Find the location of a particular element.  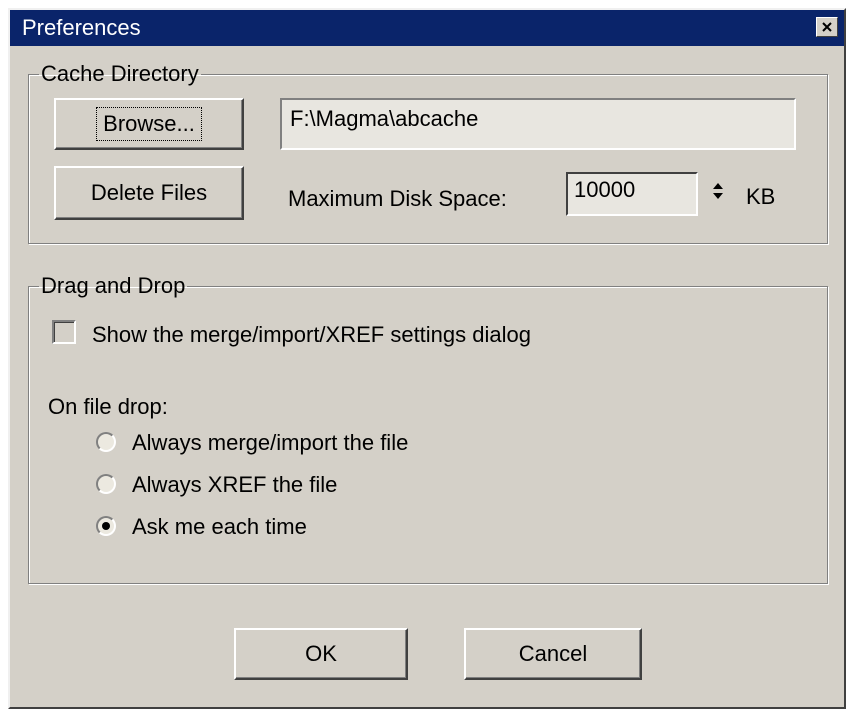

max-disk-space-input: 10000 is located at coordinates (632, 194).